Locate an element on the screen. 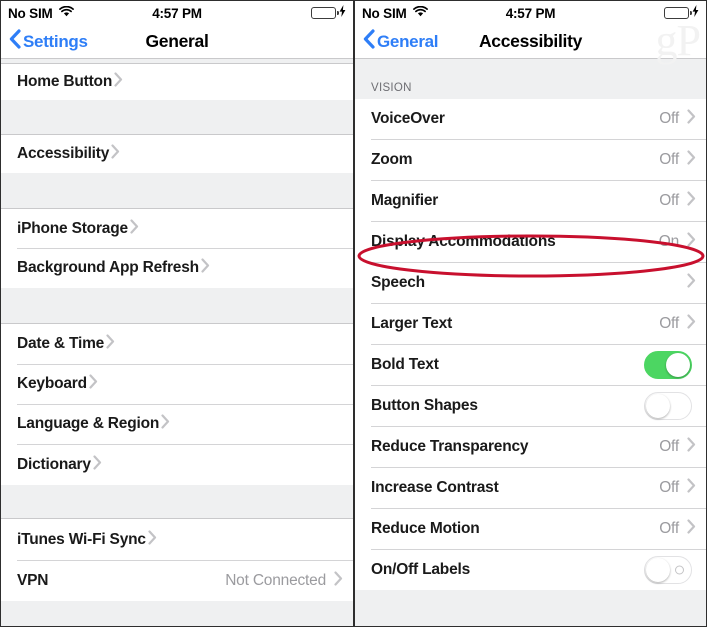 Image resolution: width=707 pixels, height=627 pixels. clock-label: 4:57 PM is located at coordinates (530, 13).